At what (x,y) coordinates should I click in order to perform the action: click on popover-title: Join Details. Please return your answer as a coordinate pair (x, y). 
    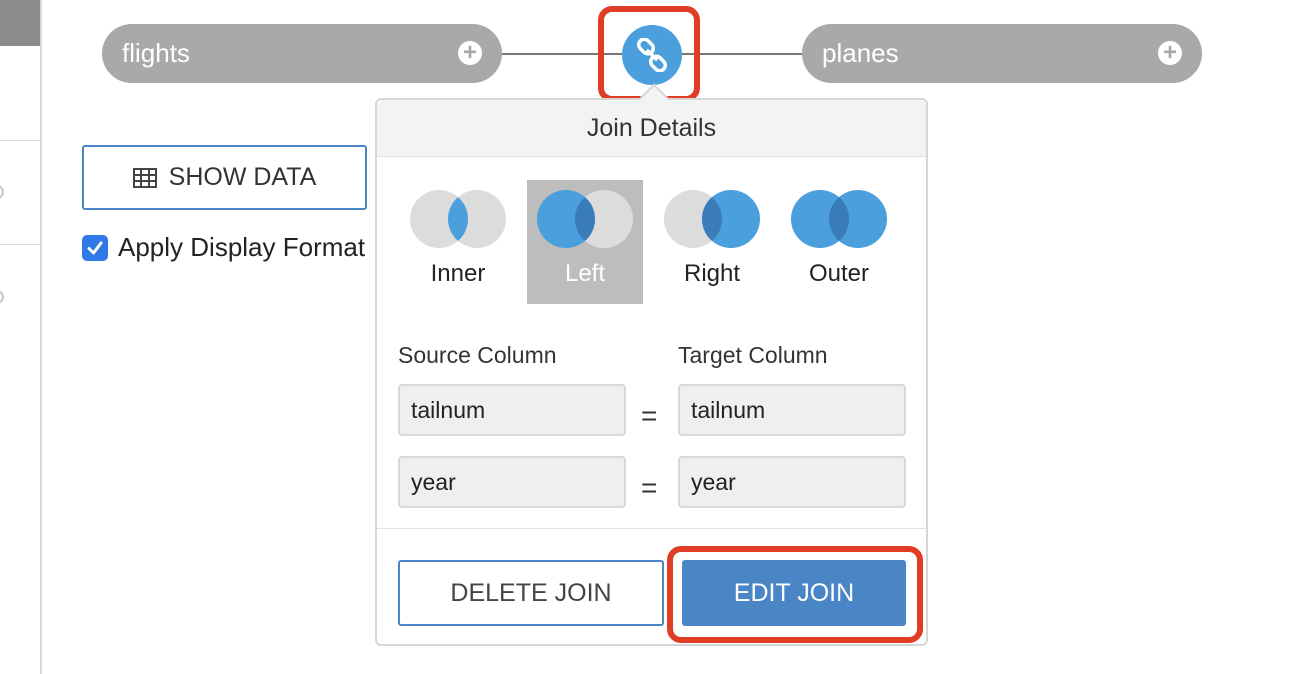
    Looking at the image, I should click on (651, 128).